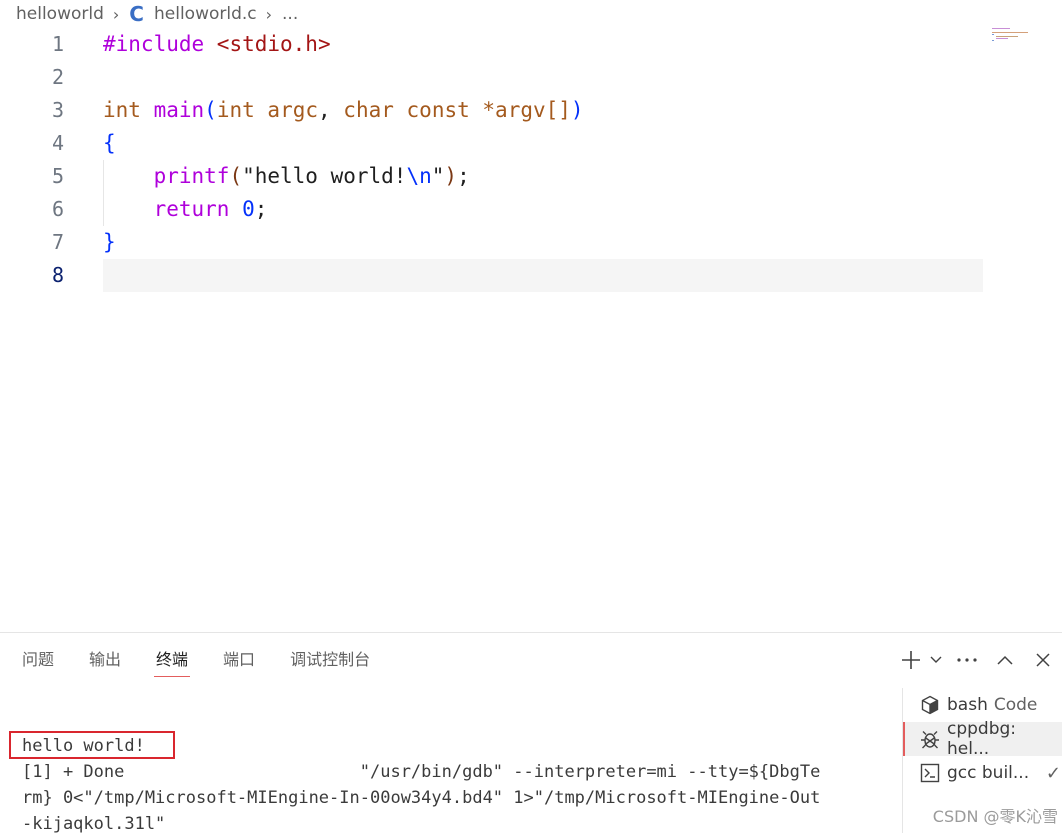 This screenshot has height=833, width=1062. I want to click on watermark: CSDN @零K沁雪, so click(995, 816).